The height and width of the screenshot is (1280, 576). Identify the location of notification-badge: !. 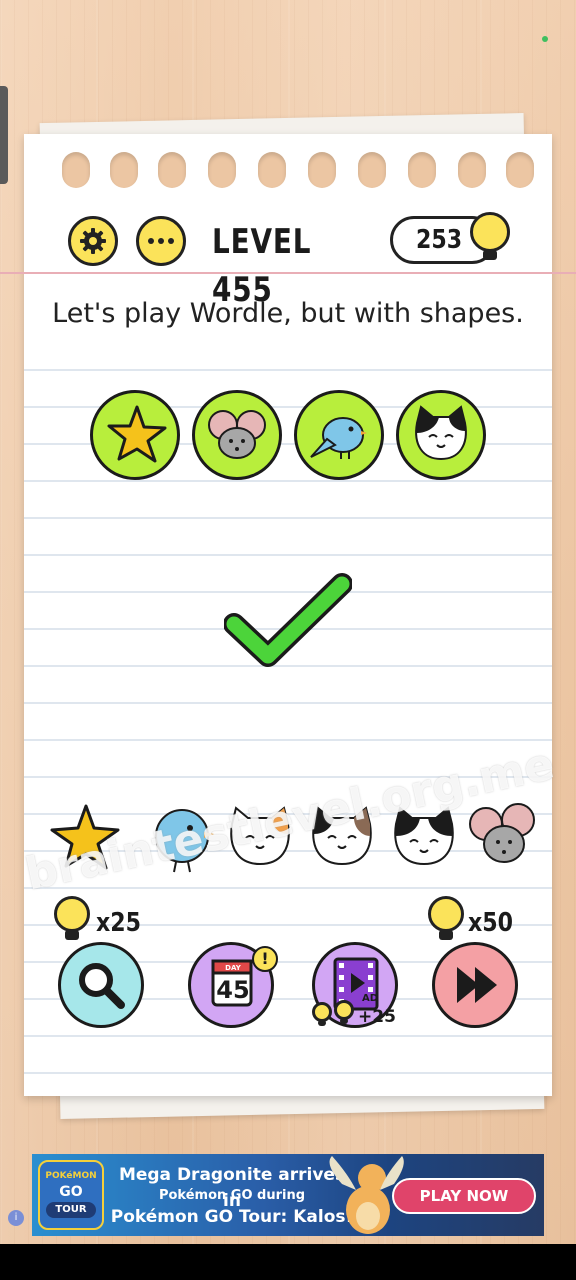
(265, 959).